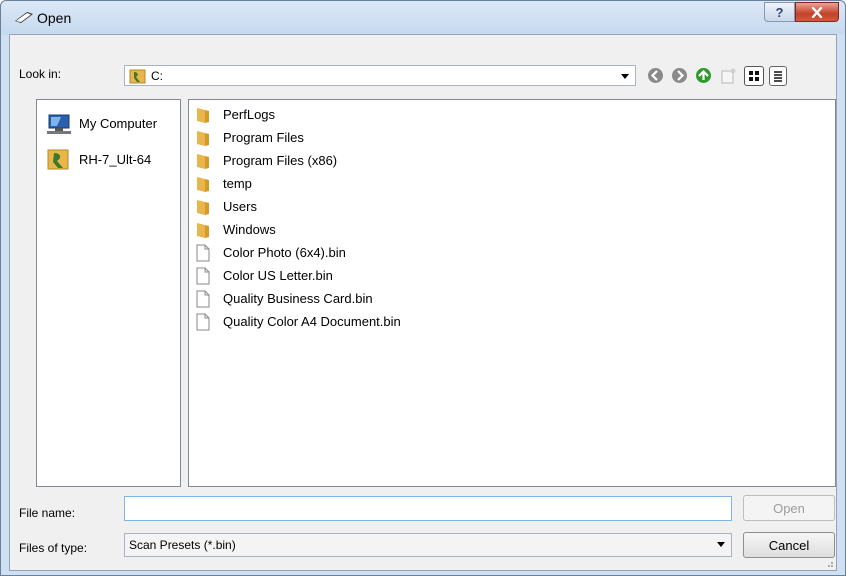  Describe the element at coordinates (249, 229) in the screenshot. I see `file-name: Windows` at that location.